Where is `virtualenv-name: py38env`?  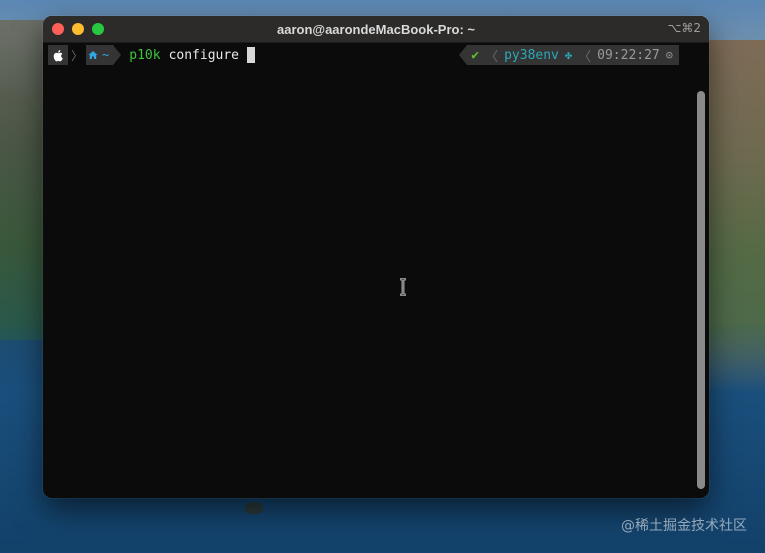 virtualenv-name: py38env is located at coordinates (531, 55).